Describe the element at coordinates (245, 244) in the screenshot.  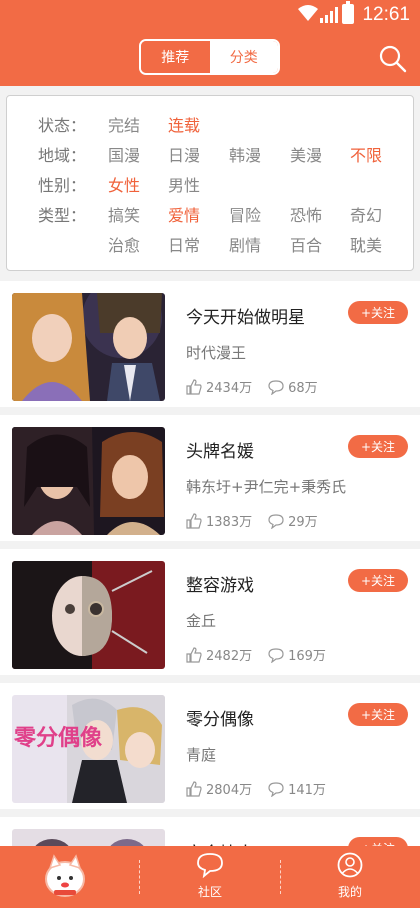
I see `filter-option: 剧情` at that location.